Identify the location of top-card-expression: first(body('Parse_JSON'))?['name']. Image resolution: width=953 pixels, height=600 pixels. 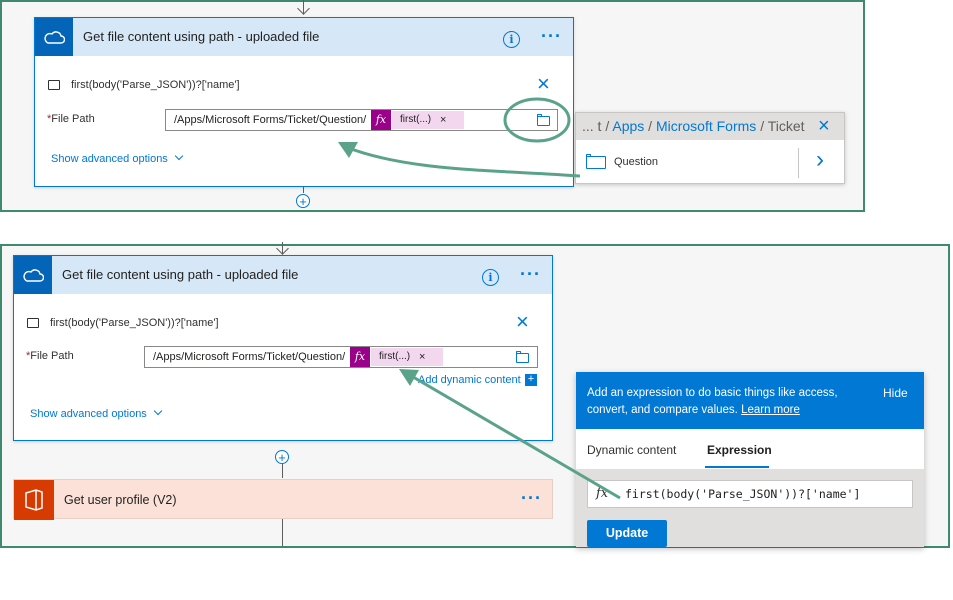
(155, 85).